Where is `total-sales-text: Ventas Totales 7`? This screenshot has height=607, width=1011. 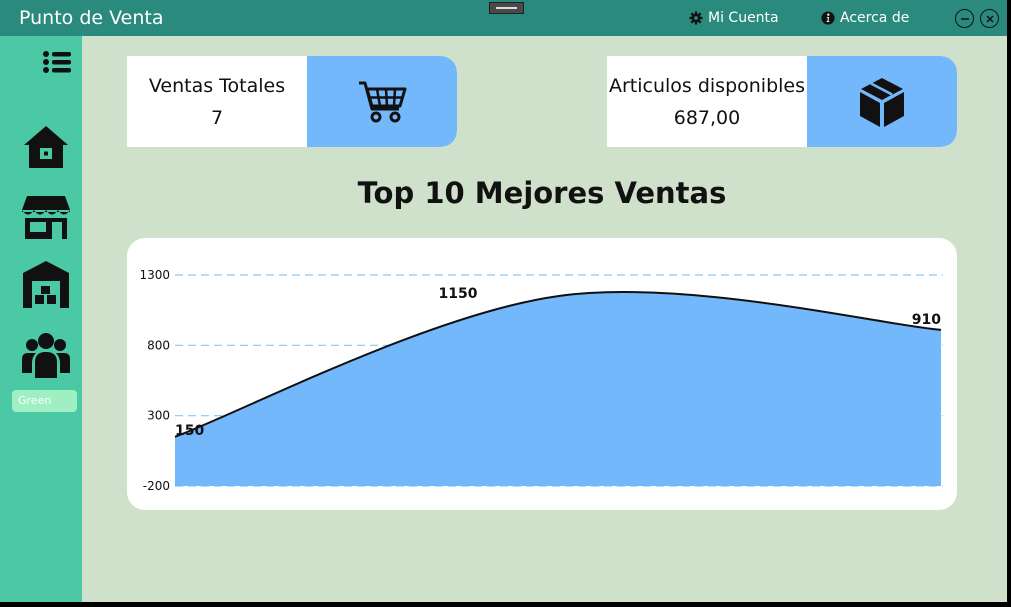 total-sales-text: Ventas Totales 7 is located at coordinates (217, 101).